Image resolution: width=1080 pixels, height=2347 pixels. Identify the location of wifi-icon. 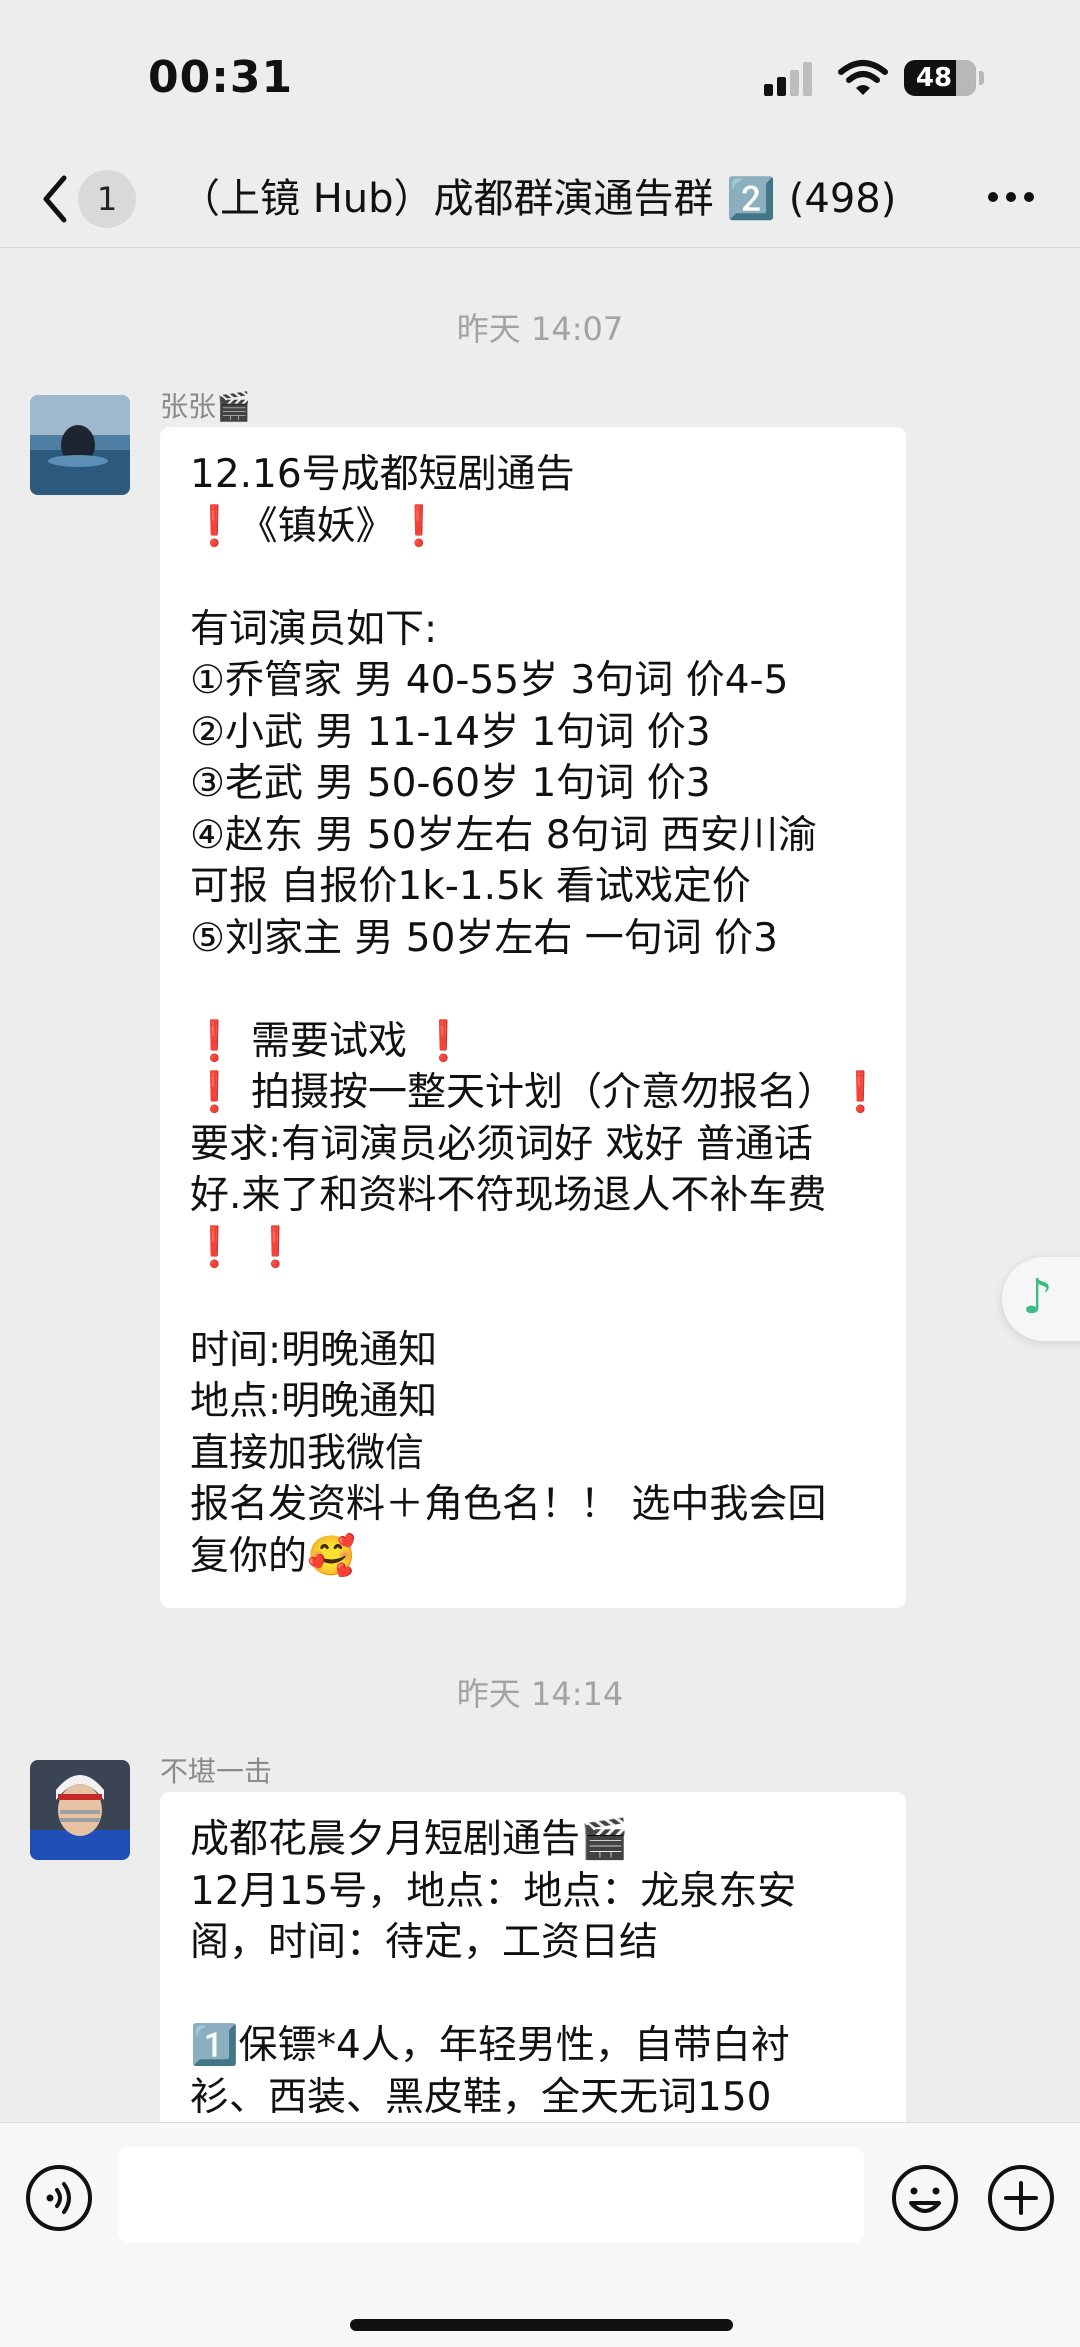
(863, 77).